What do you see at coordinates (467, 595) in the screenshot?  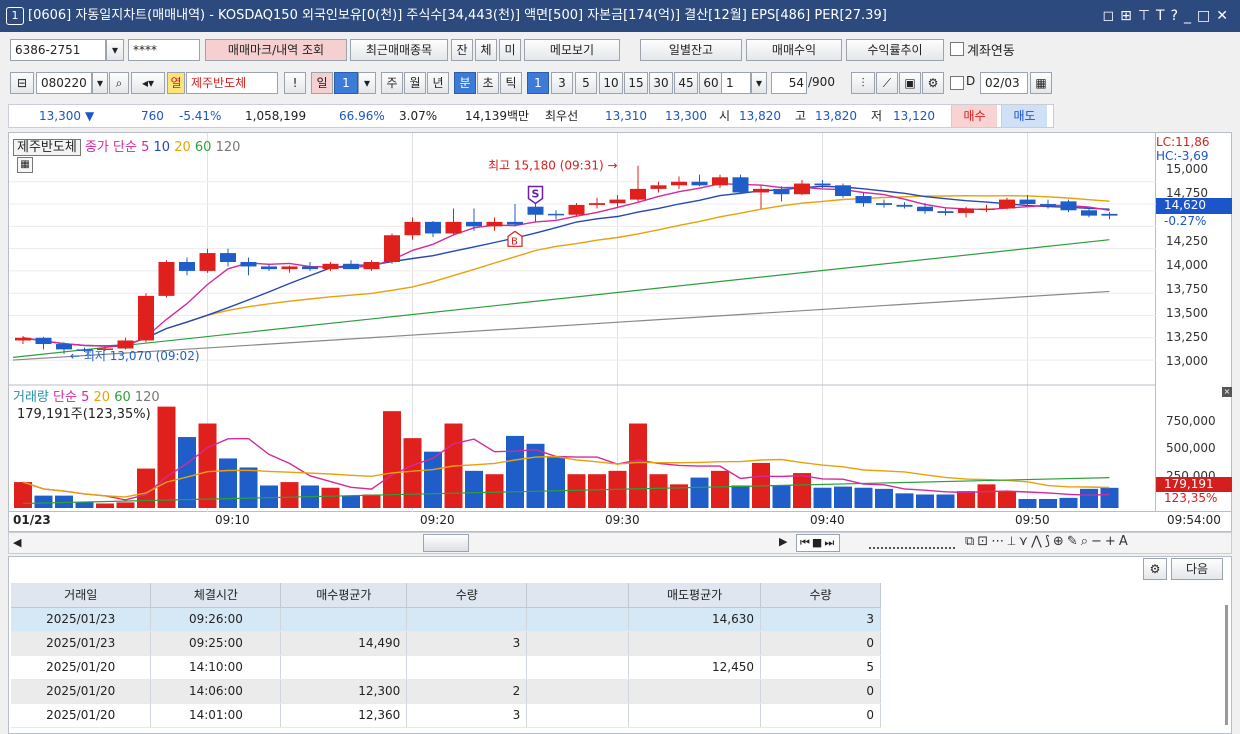 I see `col-buy-qty: 수량` at bounding box center [467, 595].